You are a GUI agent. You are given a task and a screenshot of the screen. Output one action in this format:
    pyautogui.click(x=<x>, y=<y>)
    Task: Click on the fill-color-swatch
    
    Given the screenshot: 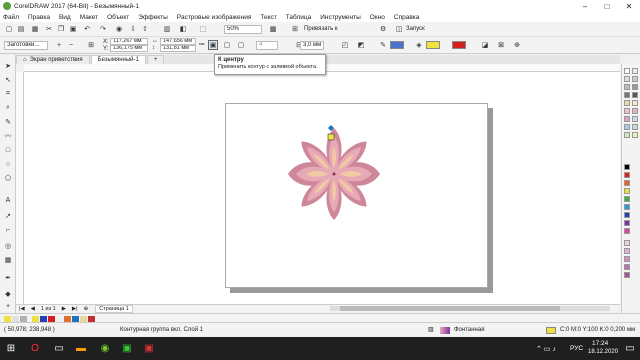 What is the action you would take?
    pyautogui.click(x=433, y=45)
    